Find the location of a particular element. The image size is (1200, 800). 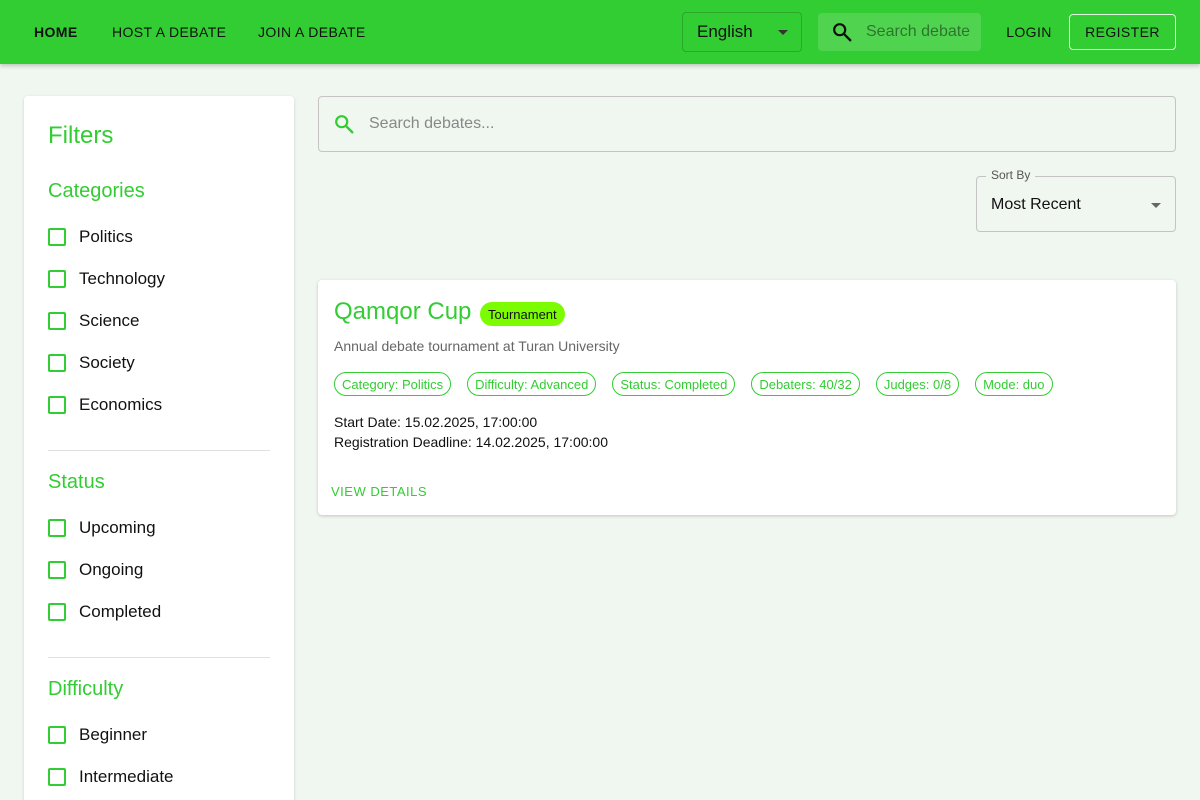

language-select: English is located at coordinates (742, 32).